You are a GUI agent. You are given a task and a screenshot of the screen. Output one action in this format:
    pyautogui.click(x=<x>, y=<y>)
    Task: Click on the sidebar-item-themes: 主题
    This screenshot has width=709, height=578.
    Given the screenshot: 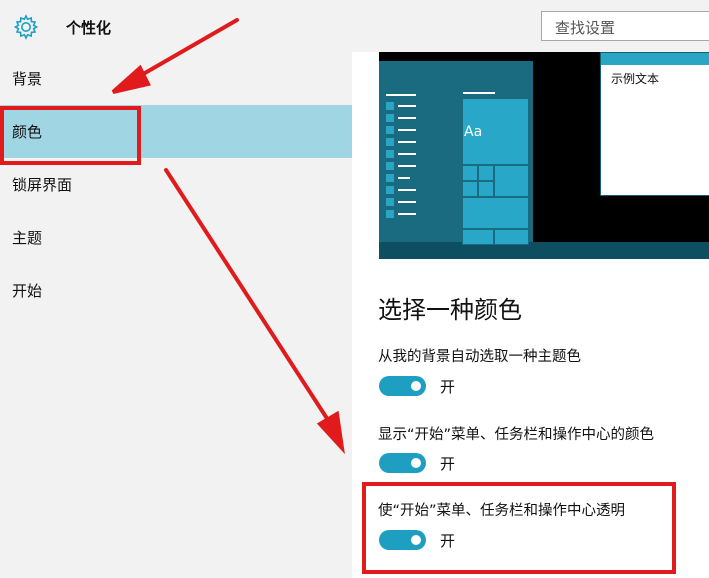 What is the action you would take?
    pyautogui.click(x=176, y=237)
    